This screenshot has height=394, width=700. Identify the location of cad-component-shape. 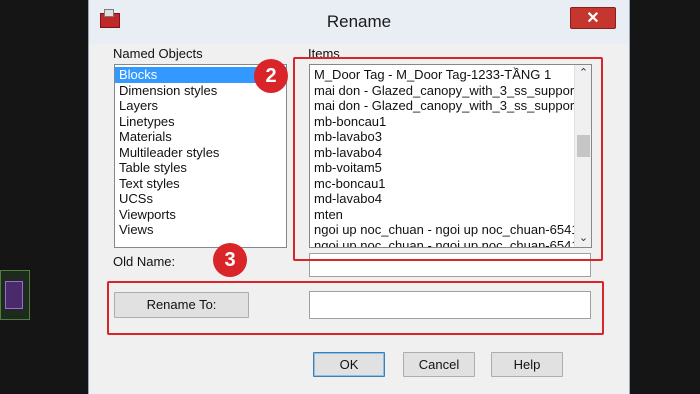
(14, 295).